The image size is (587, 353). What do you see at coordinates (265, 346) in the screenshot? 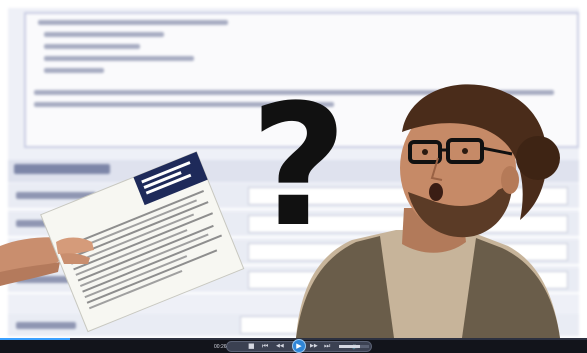
I see `previous-icon: ⏮` at bounding box center [265, 346].